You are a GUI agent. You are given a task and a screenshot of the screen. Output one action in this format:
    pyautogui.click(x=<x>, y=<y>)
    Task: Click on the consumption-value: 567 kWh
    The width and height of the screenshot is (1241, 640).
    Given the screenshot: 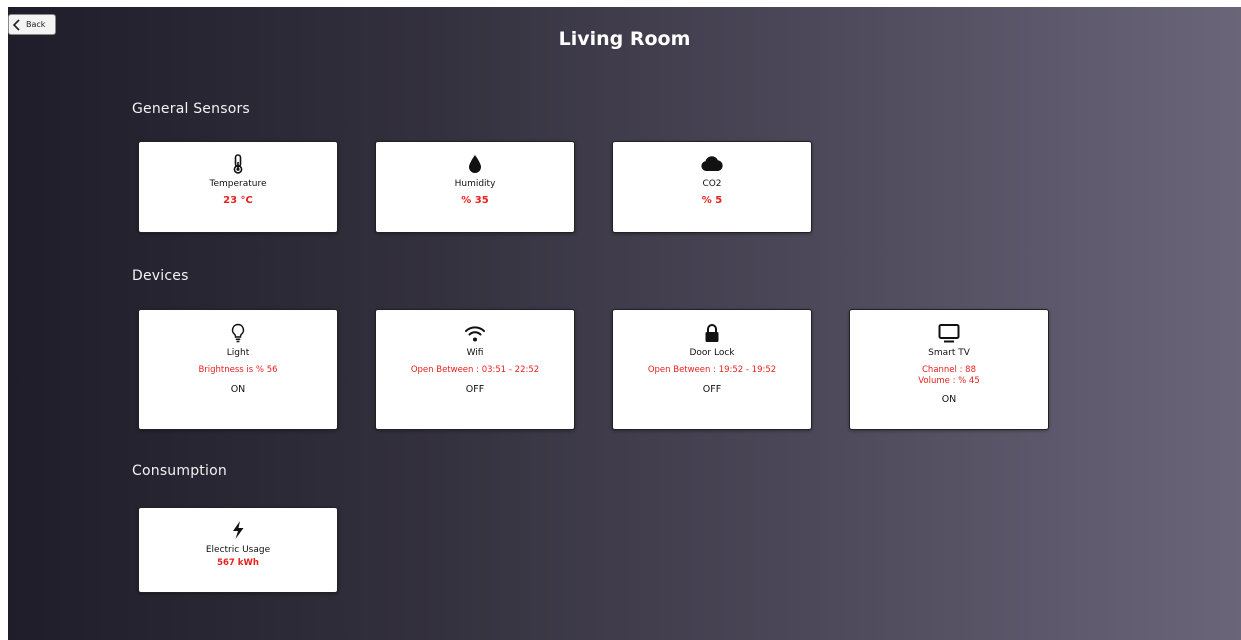 What is the action you would take?
    pyautogui.click(x=238, y=563)
    